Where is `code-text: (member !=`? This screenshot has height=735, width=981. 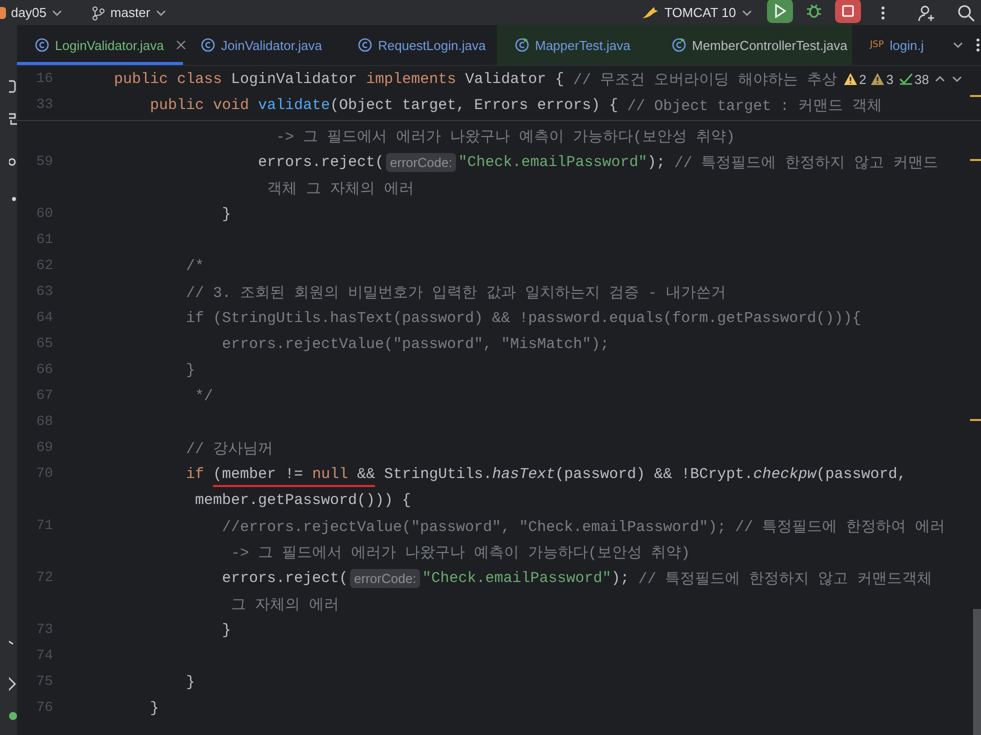 code-text: (member != is located at coordinates (262, 476).